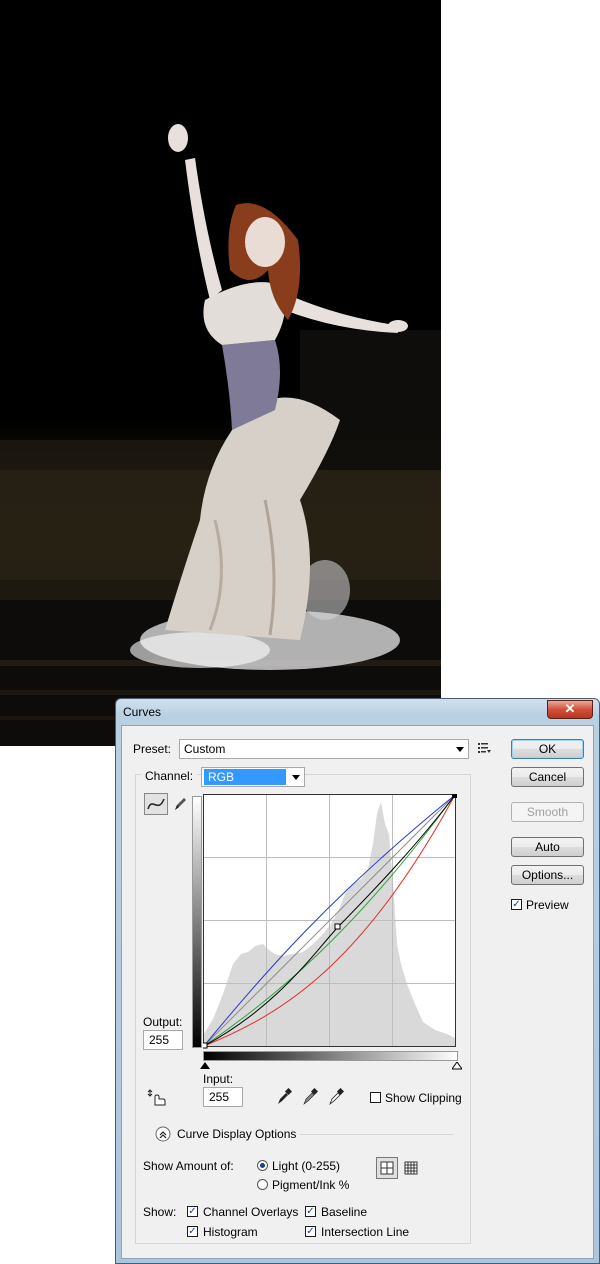 The height and width of the screenshot is (1264, 600). What do you see at coordinates (205, 1045) in the screenshot?
I see `curve-endpoint-black` at bounding box center [205, 1045].